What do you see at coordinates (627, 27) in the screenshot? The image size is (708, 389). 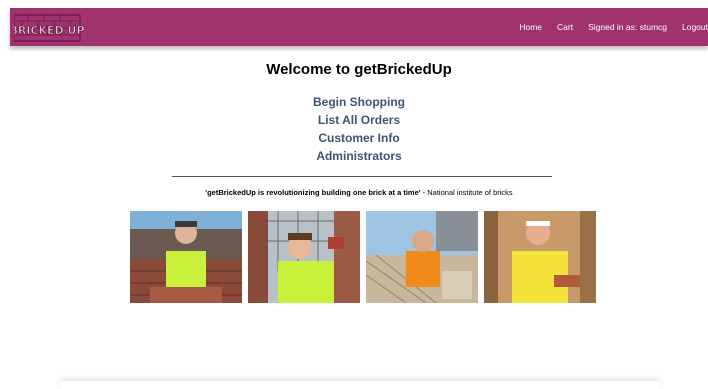 I see `signed-in-user-link: Signed in as: stumcg` at bounding box center [627, 27].